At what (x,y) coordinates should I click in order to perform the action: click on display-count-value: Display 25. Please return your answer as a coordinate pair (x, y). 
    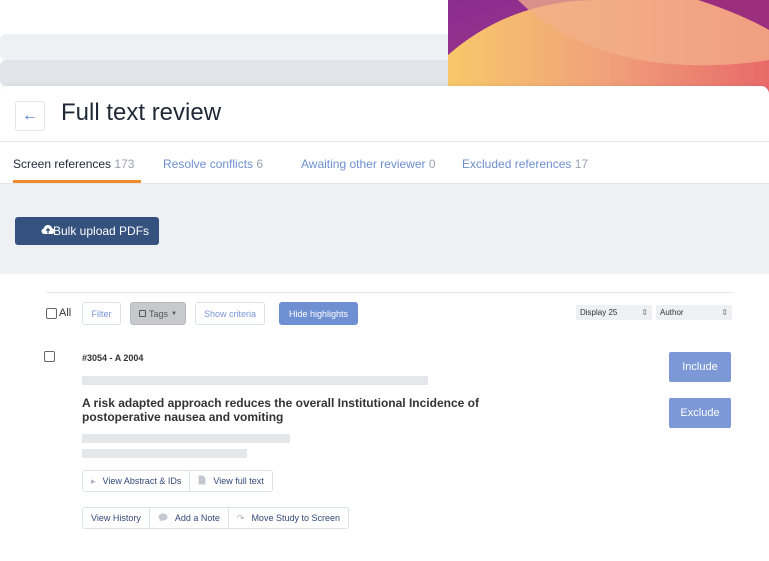
    Looking at the image, I should click on (599, 312).